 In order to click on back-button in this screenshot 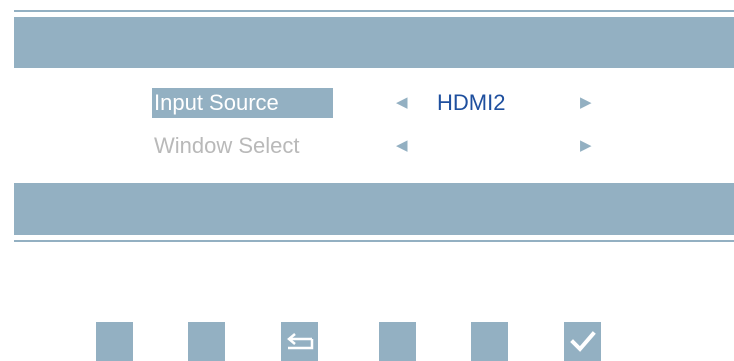, I will do `click(299, 341)`.